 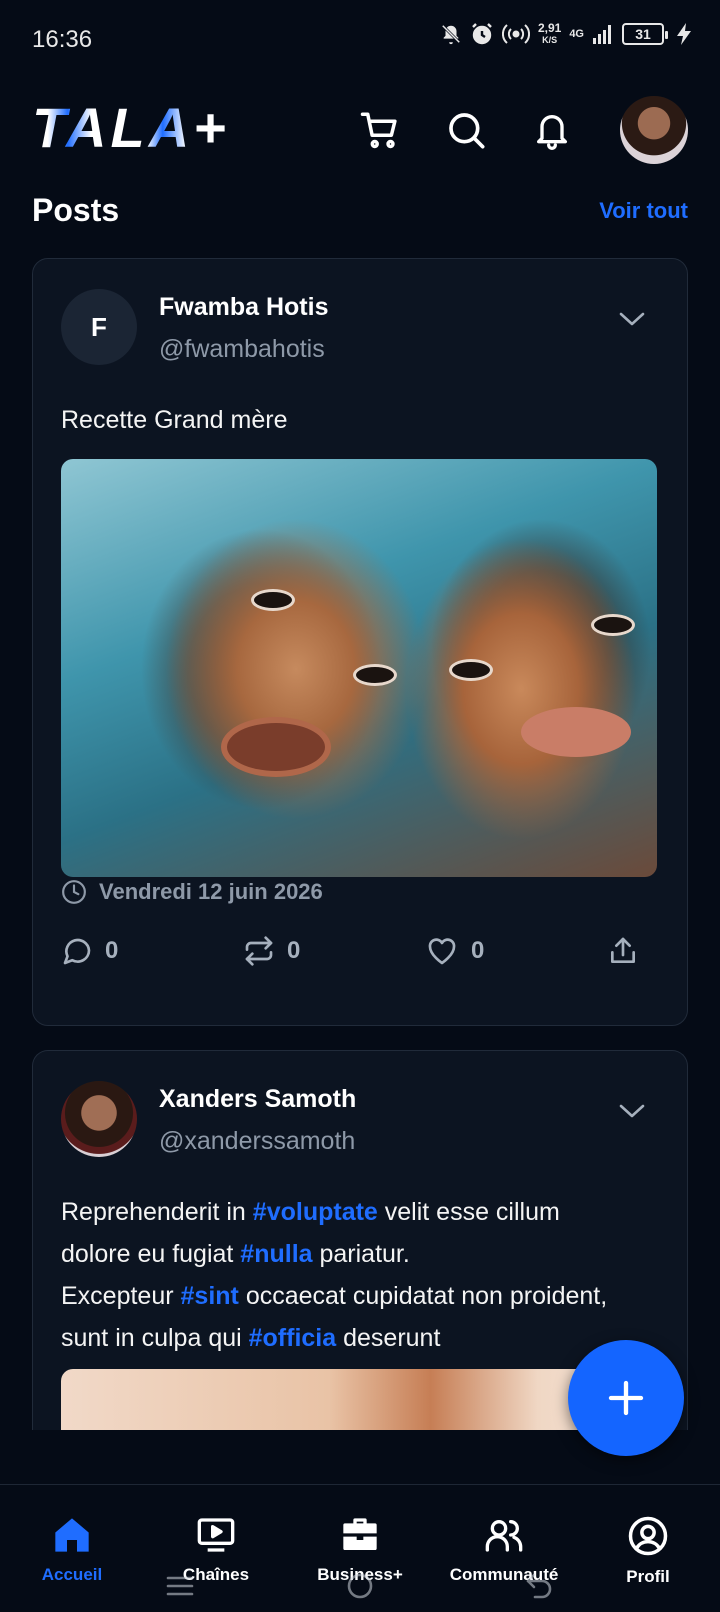 I want to click on status-time: 16:36, so click(x=62, y=39).